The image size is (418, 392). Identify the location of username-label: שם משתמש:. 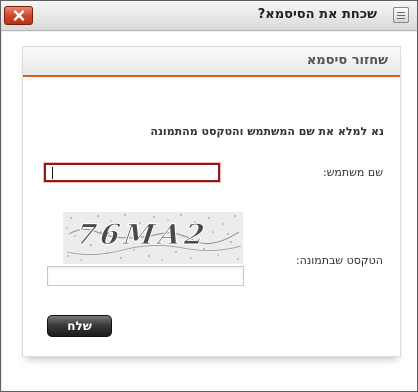
(352, 172).